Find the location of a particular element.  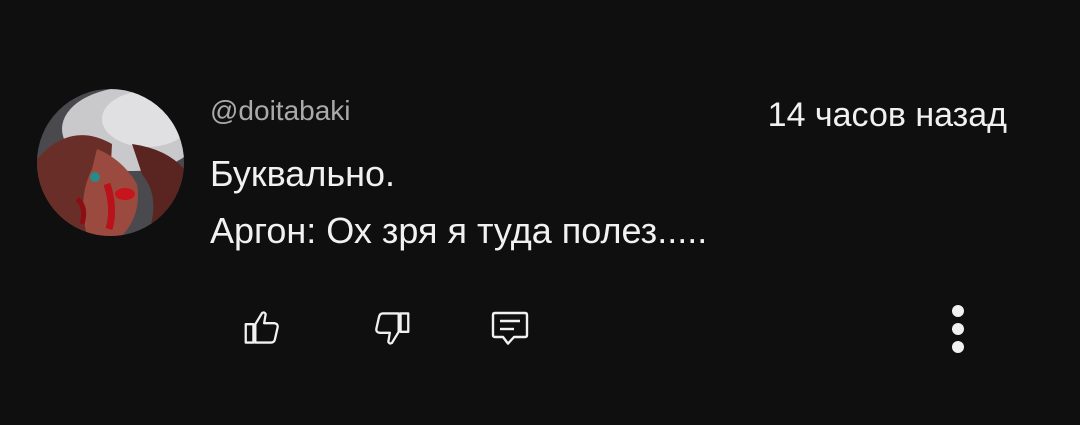

reply-comment-icon is located at coordinates (510, 328).